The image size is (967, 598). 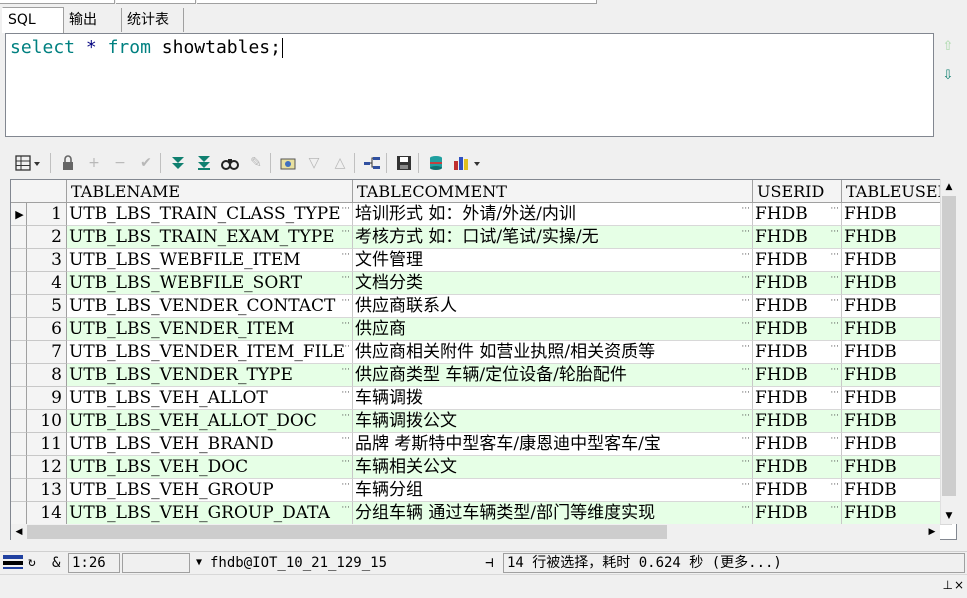 I want to click on cell-tablename: UTB_LBS_TRAIN_EXAM_TYPE ···, so click(x=210, y=237).